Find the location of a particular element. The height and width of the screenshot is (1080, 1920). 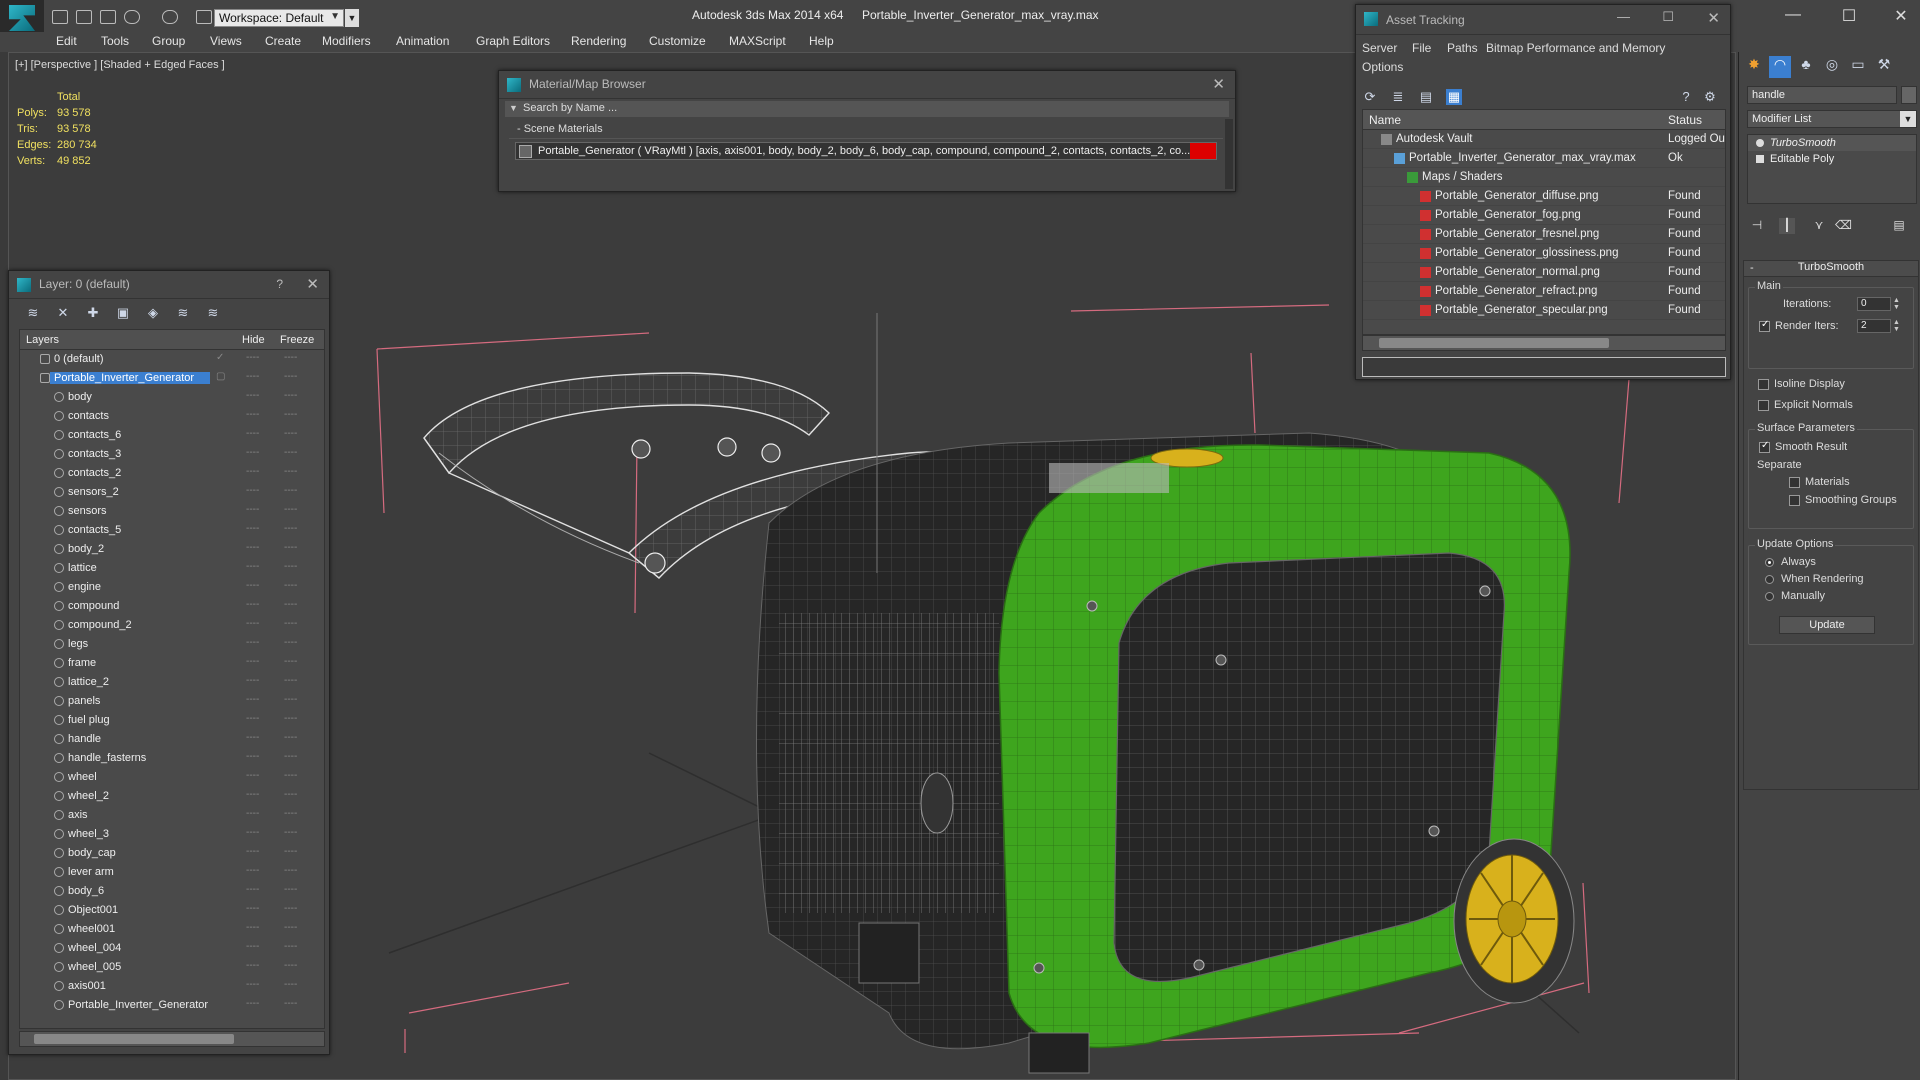

asset-row: Portable_Generator_diffuse.png Found is located at coordinates (1544, 196).